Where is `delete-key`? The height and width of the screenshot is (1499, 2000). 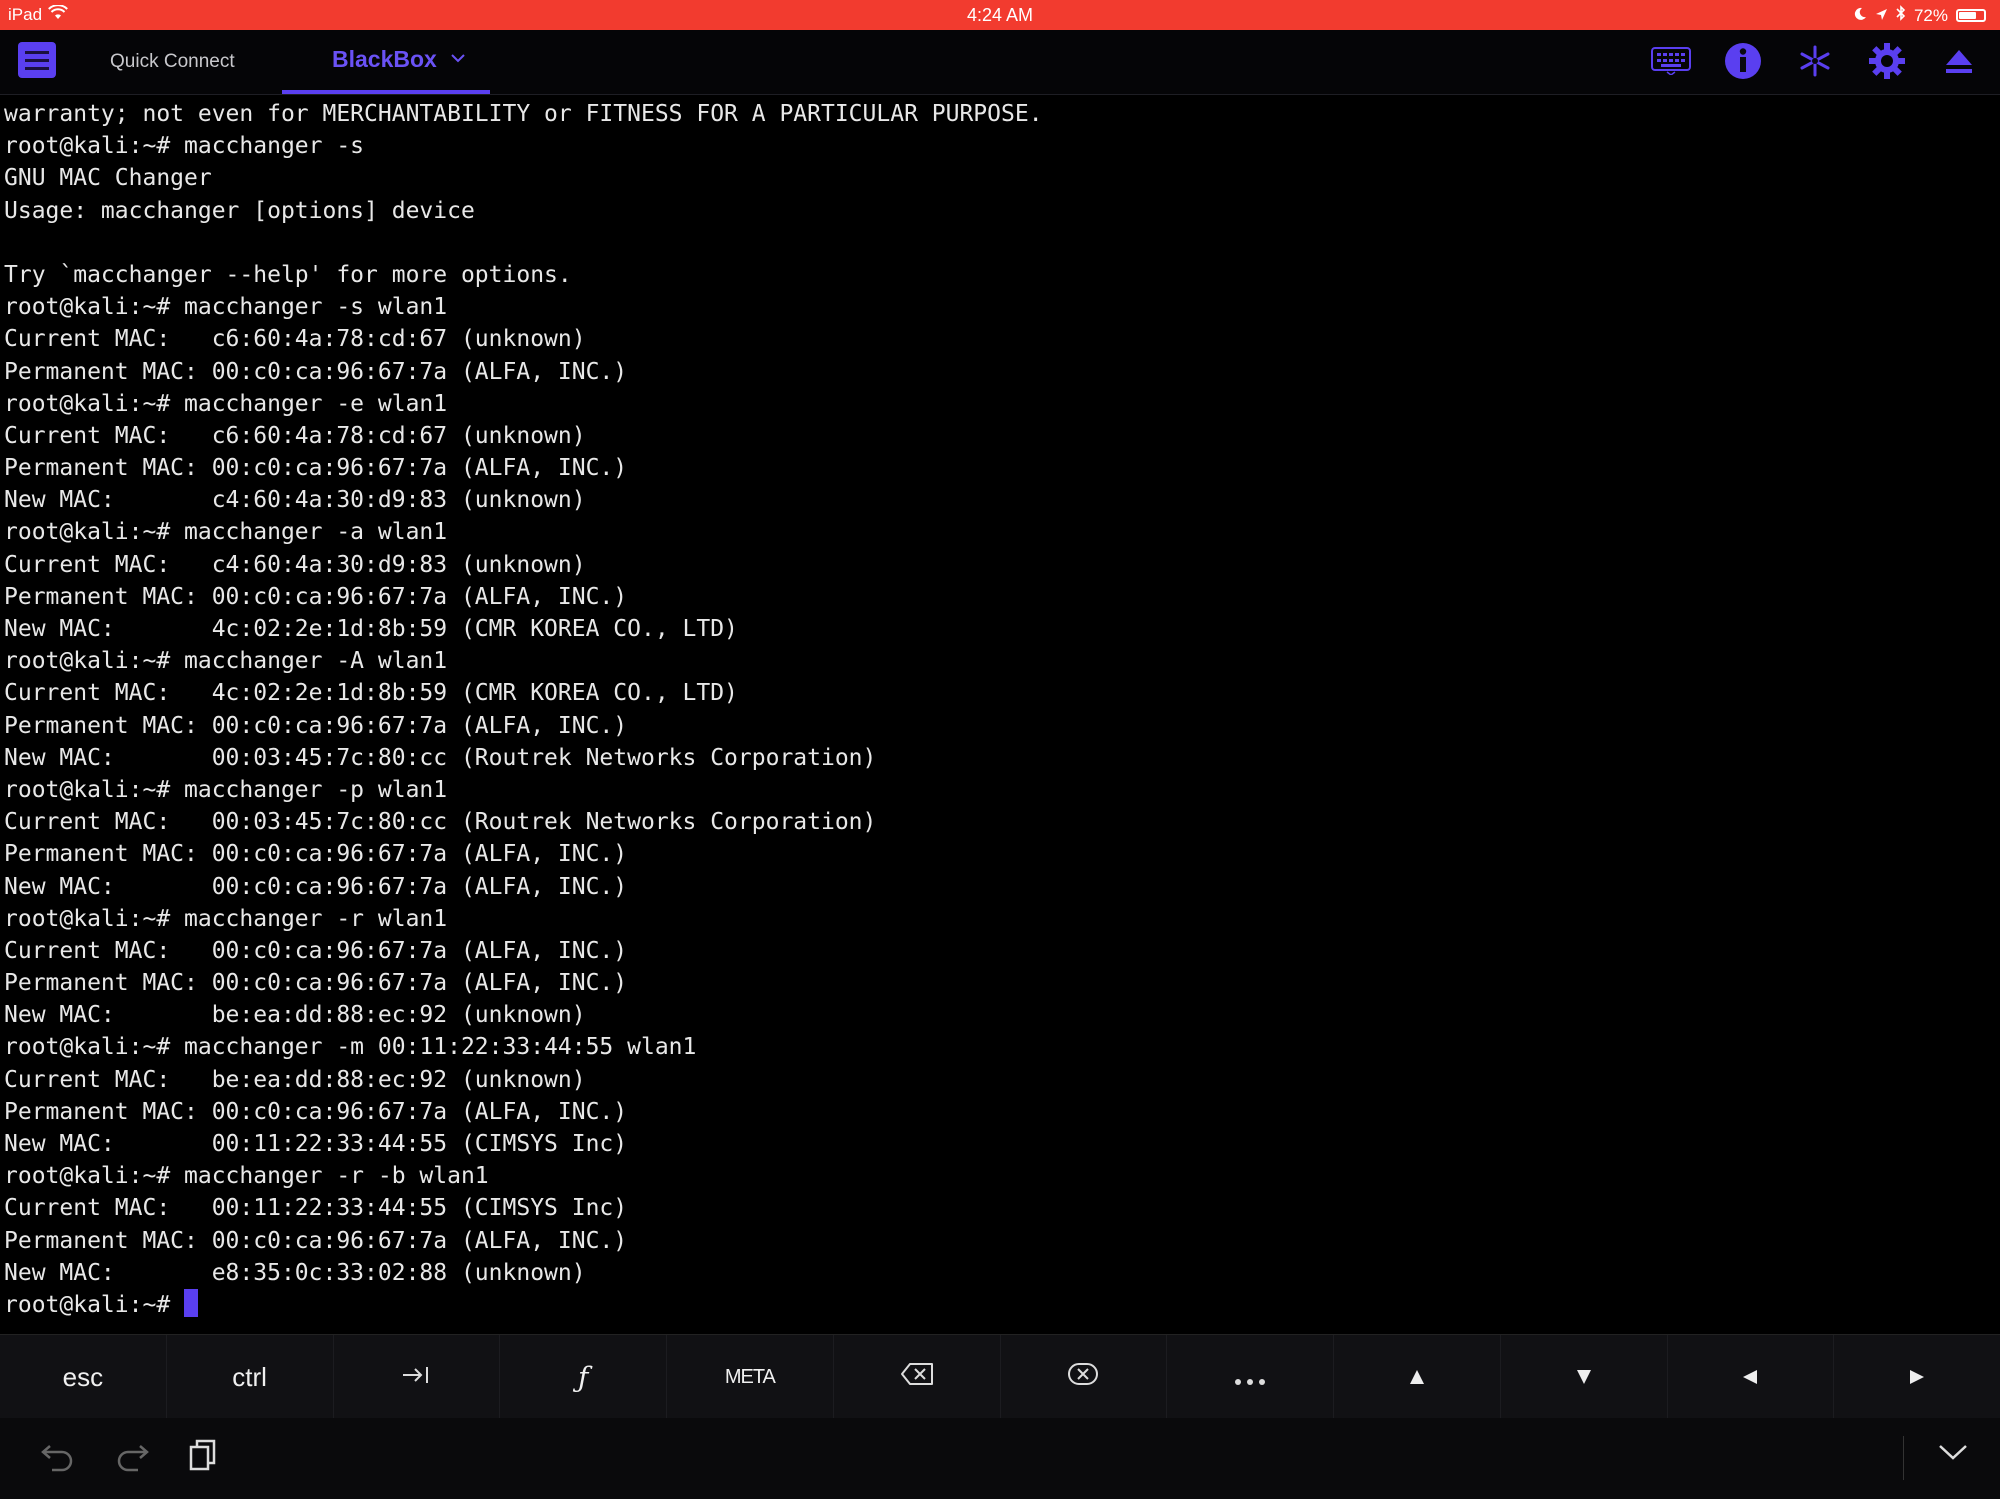 delete-key is located at coordinates (1084, 1377).